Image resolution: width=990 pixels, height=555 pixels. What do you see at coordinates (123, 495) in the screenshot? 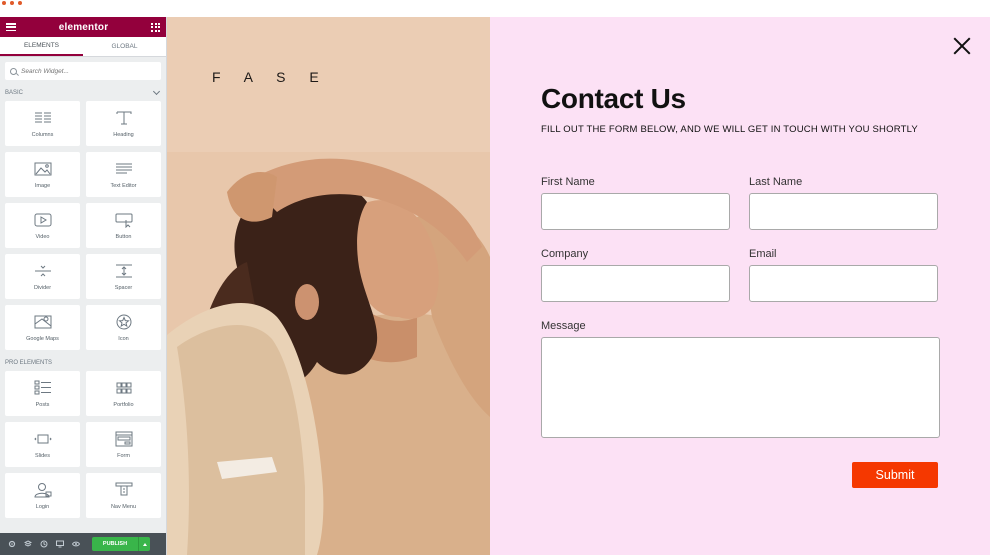
I see `widget-nav-menu: Nav Menu` at bounding box center [123, 495].